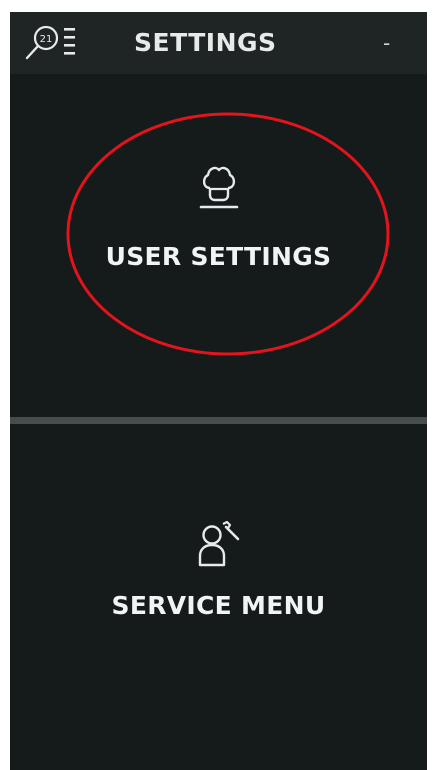 This screenshot has height=770, width=438. Describe the element at coordinates (387, 43) in the screenshot. I see `header-extra: -` at that location.